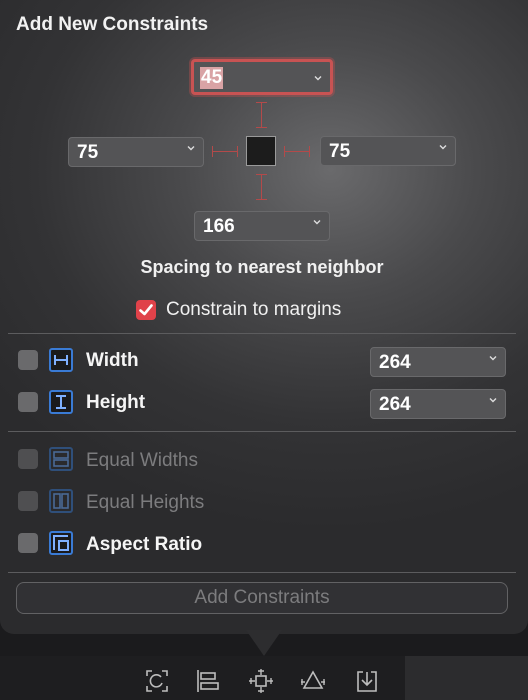  What do you see at coordinates (144, 544) in the screenshot?
I see `aspect-ratio-label: Aspect Ratio` at bounding box center [144, 544].